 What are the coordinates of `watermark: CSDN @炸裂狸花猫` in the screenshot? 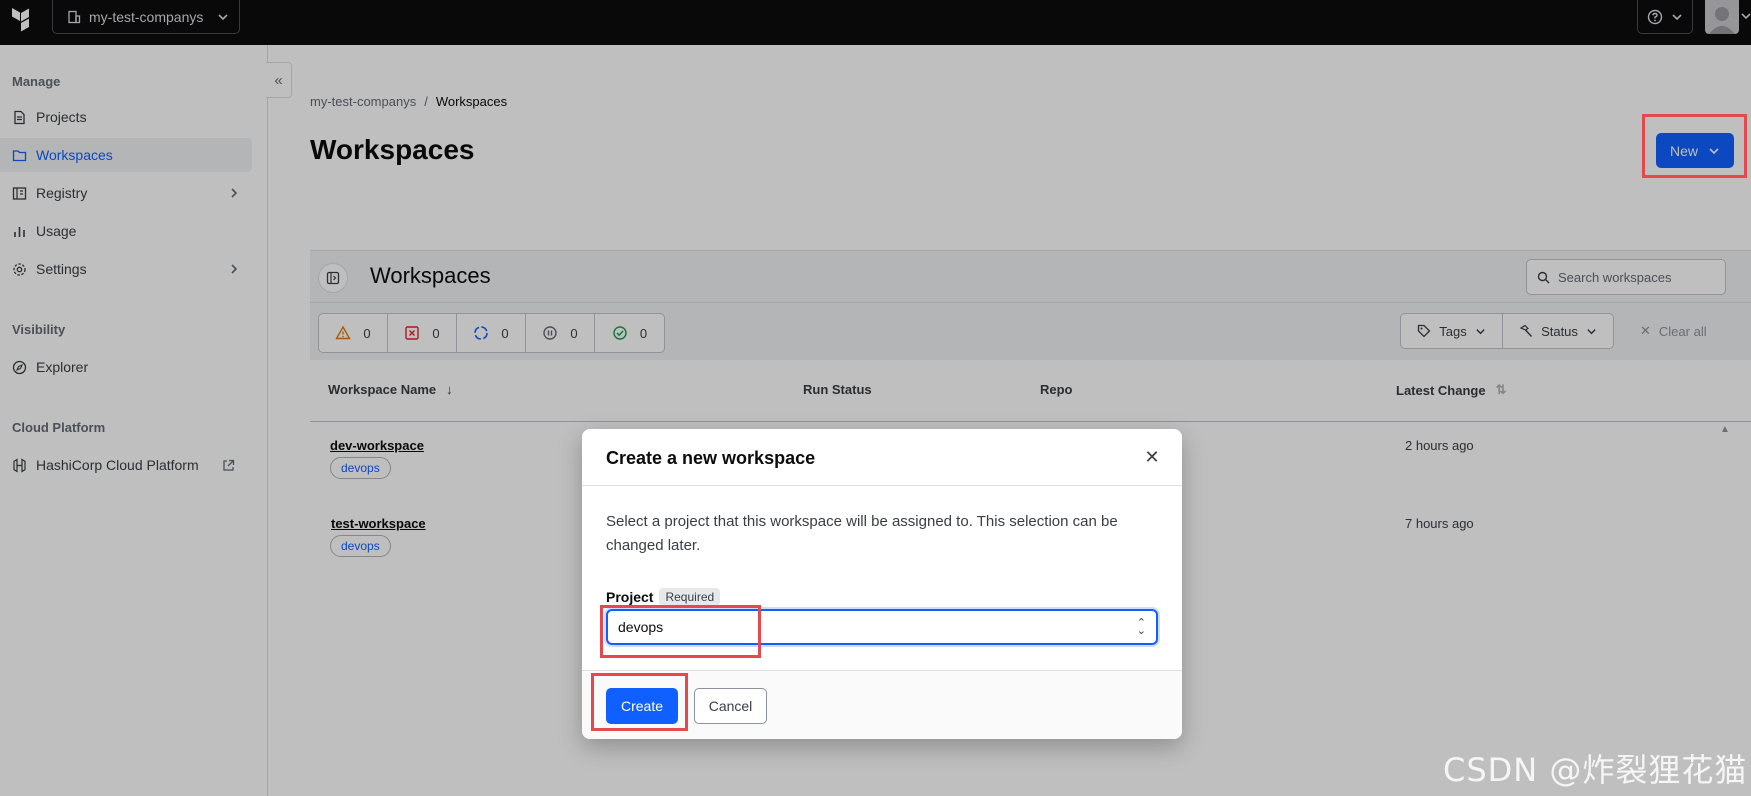 It's located at (1595, 770).